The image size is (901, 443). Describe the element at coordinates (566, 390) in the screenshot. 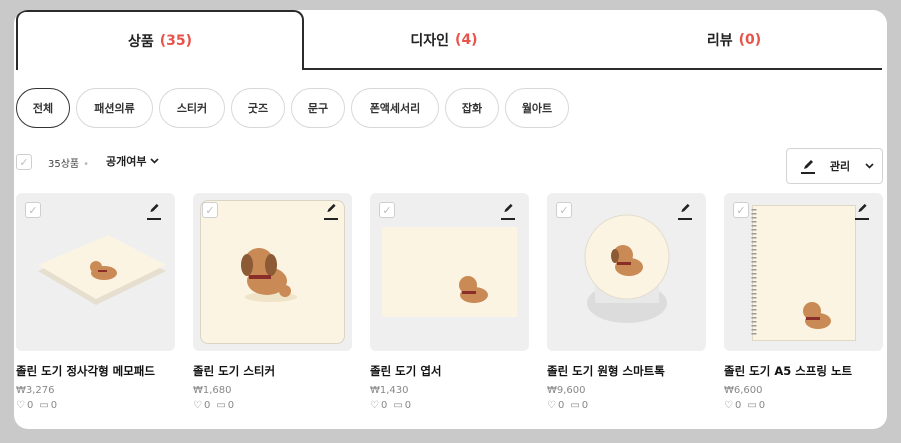

I see `product-price: ₩9,600` at that location.